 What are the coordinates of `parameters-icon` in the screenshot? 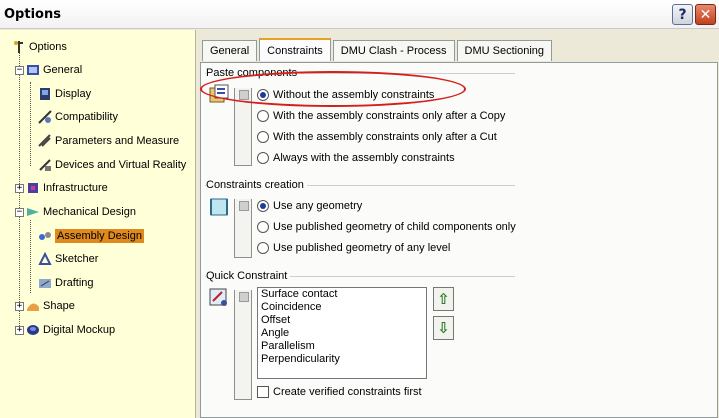 It's located at (45, 141).